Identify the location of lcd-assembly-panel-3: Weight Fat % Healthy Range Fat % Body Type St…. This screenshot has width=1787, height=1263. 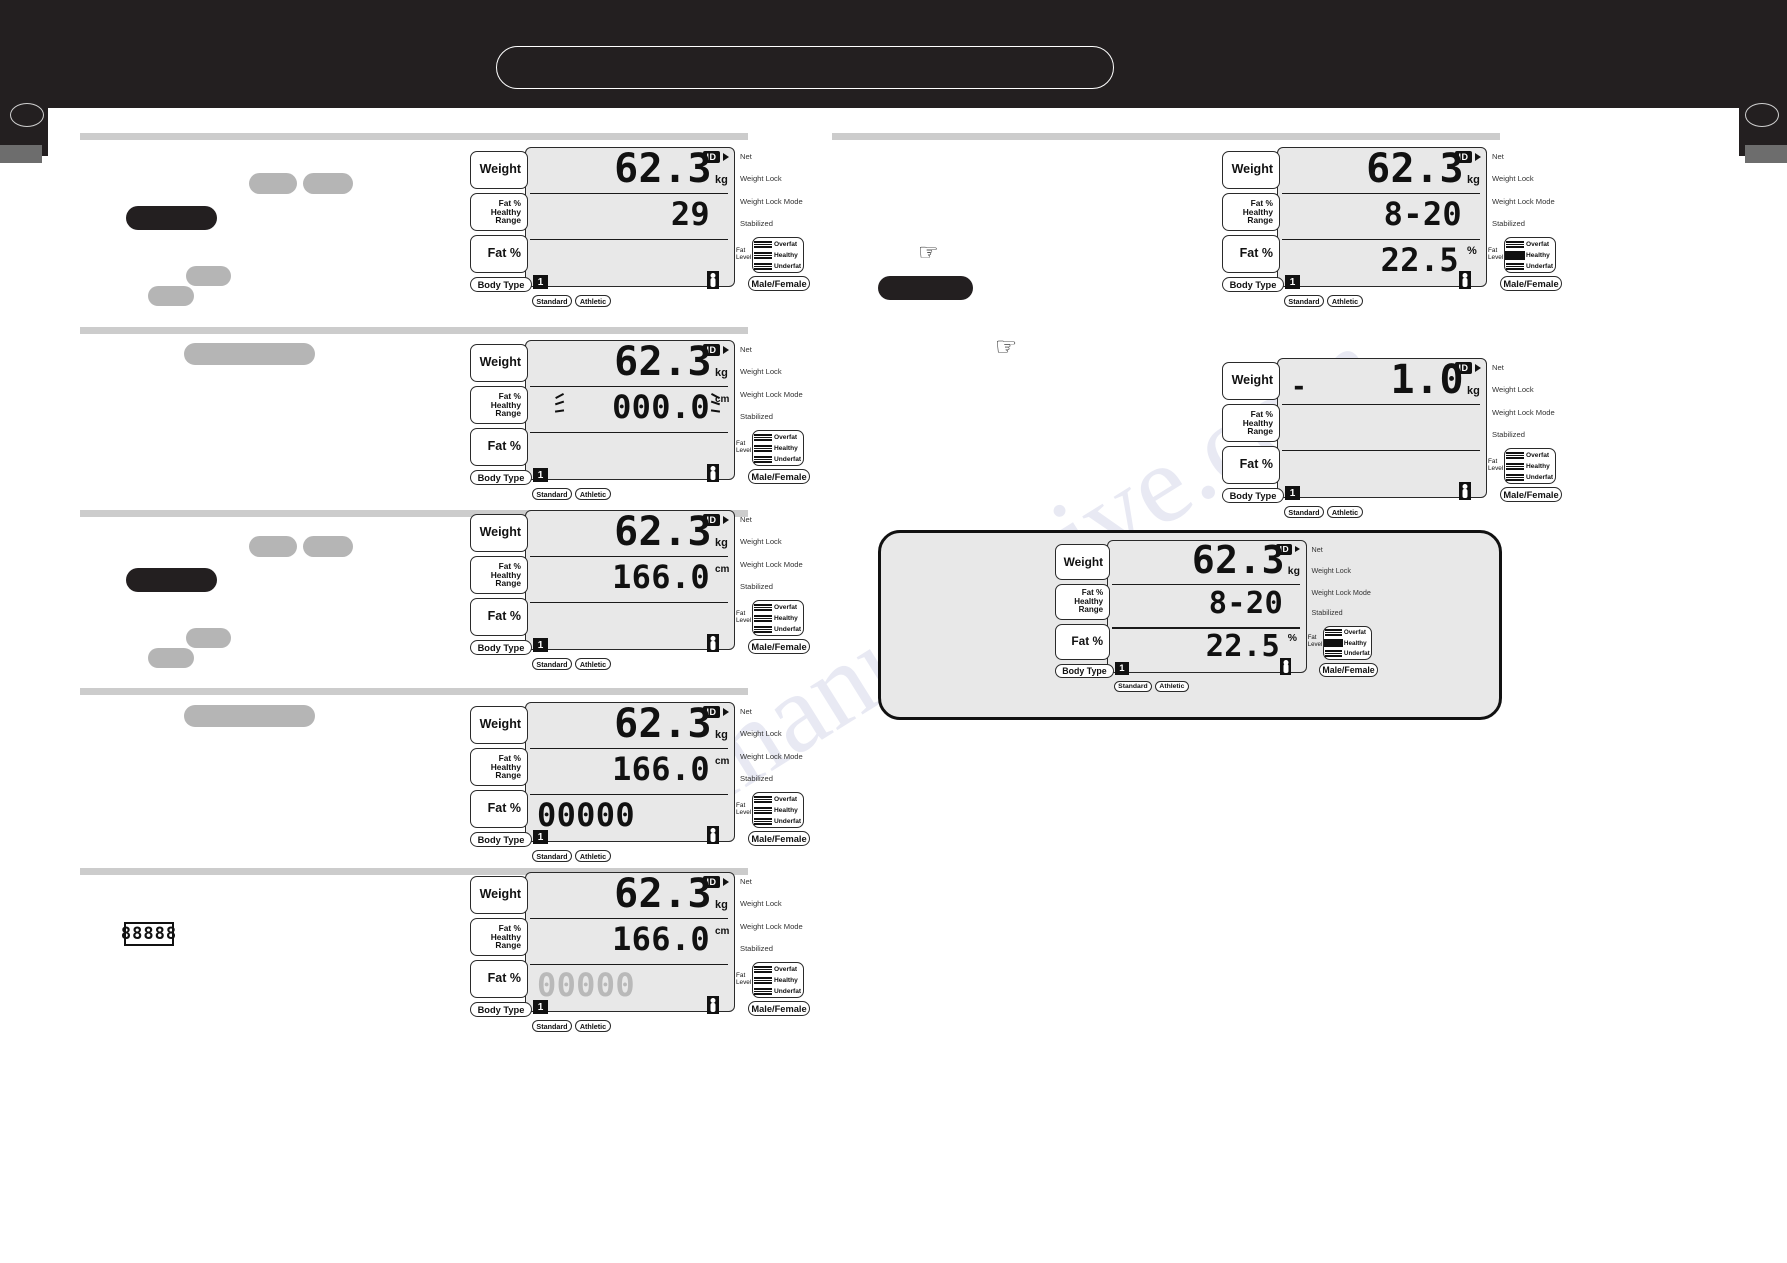
(640, 590).